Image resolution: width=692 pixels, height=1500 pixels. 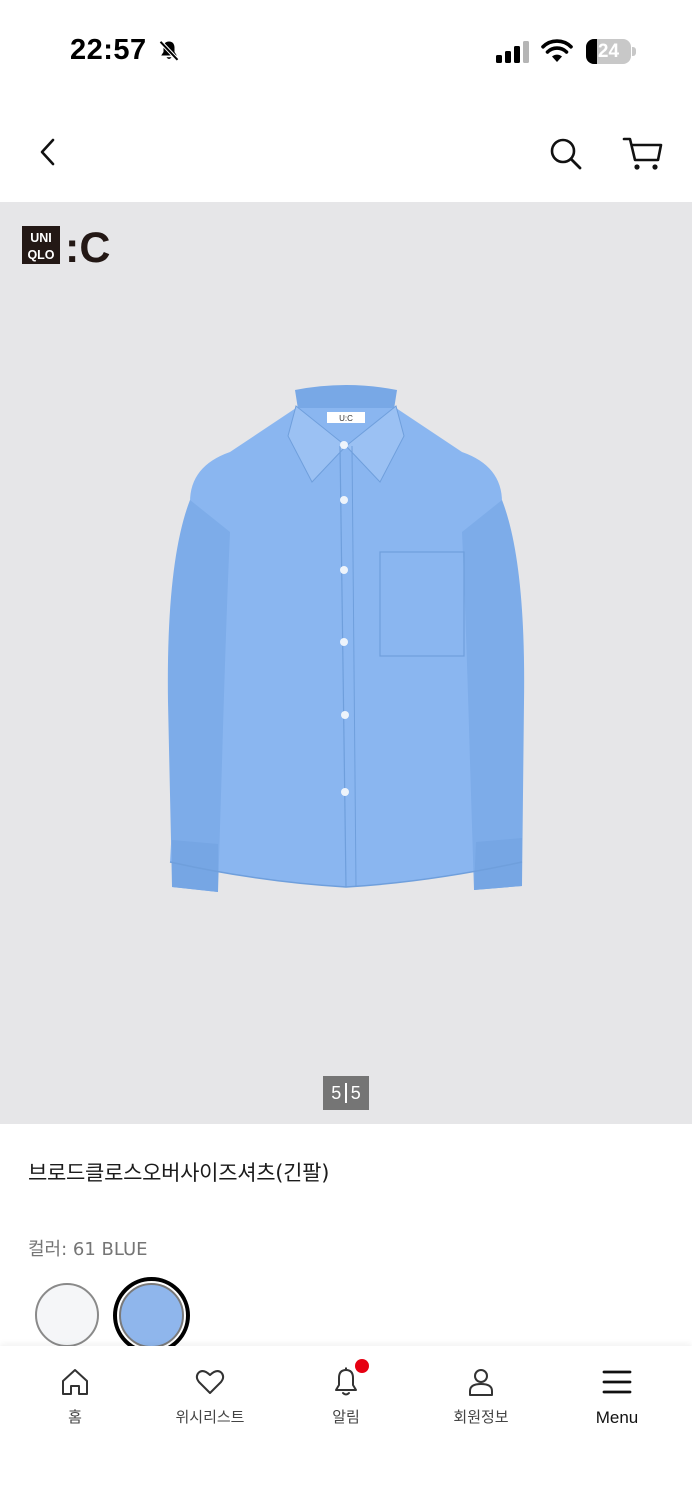 I want to click on uniqlo-c-logo: UNI QLO :C, so click(x=66, y=246).